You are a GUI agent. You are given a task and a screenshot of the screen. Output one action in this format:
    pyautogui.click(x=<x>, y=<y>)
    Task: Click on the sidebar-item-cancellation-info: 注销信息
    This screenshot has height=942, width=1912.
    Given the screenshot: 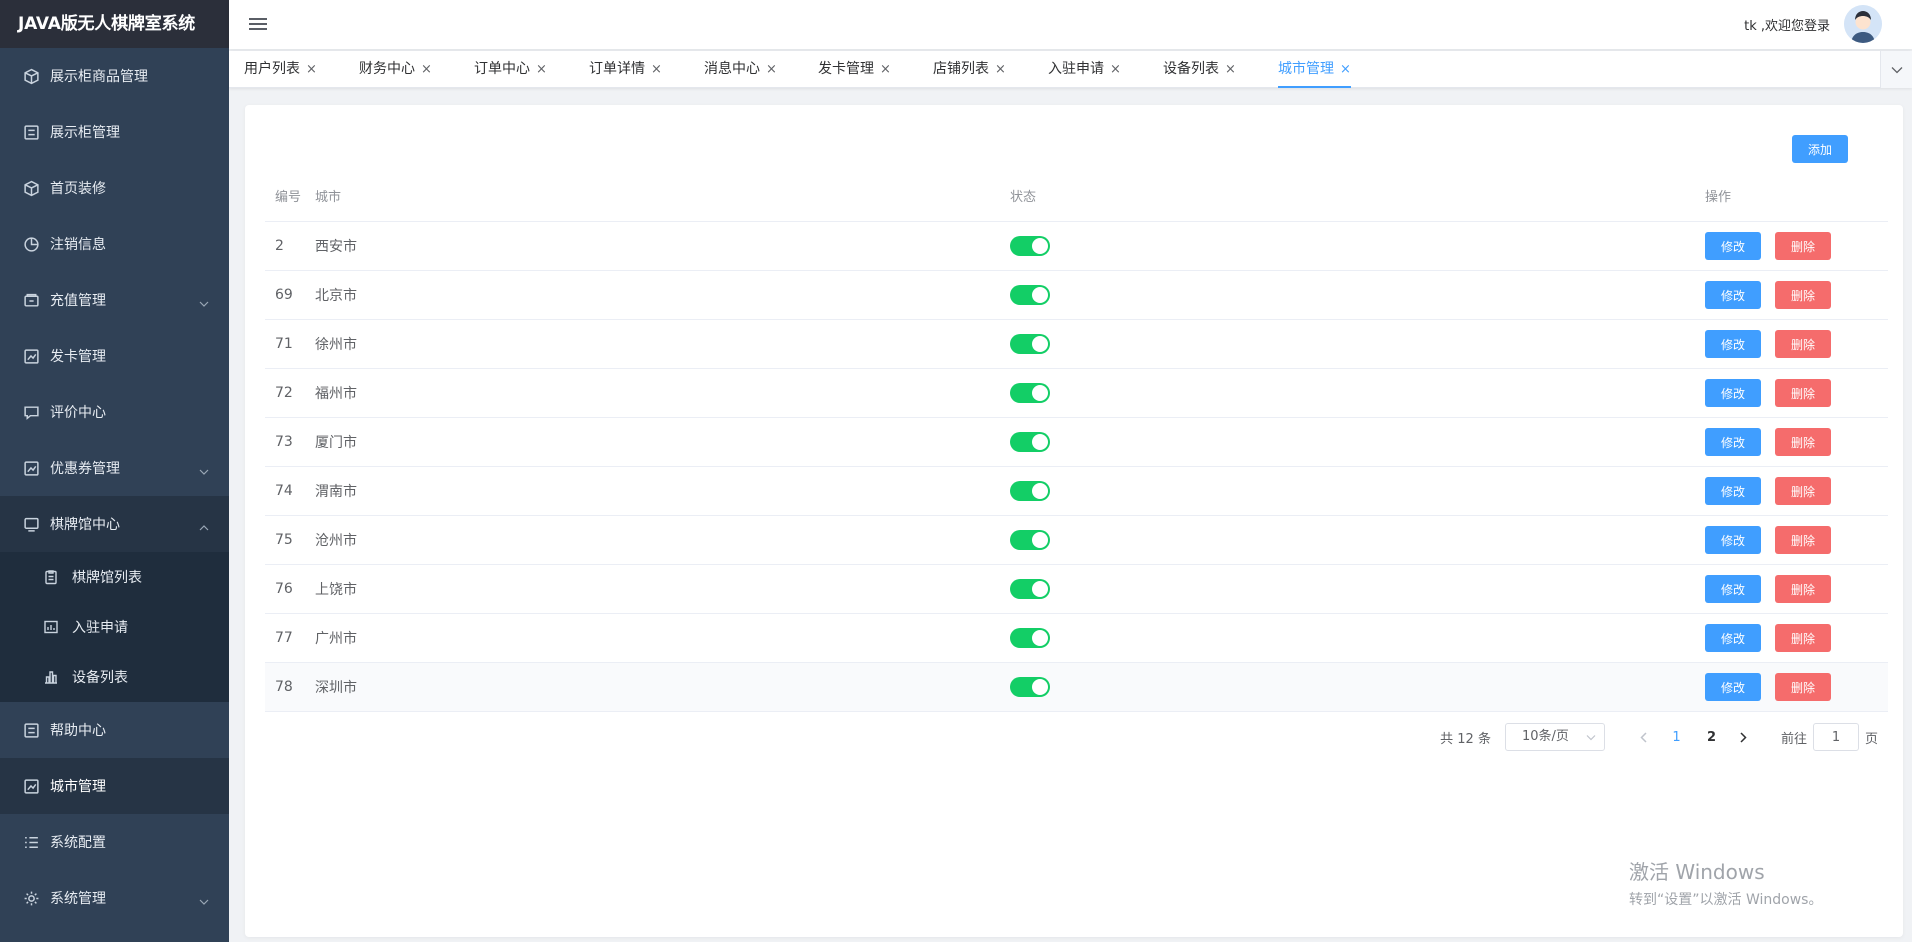 What is the action you would take?
    pyautogui.click(x=114, y=244)
    